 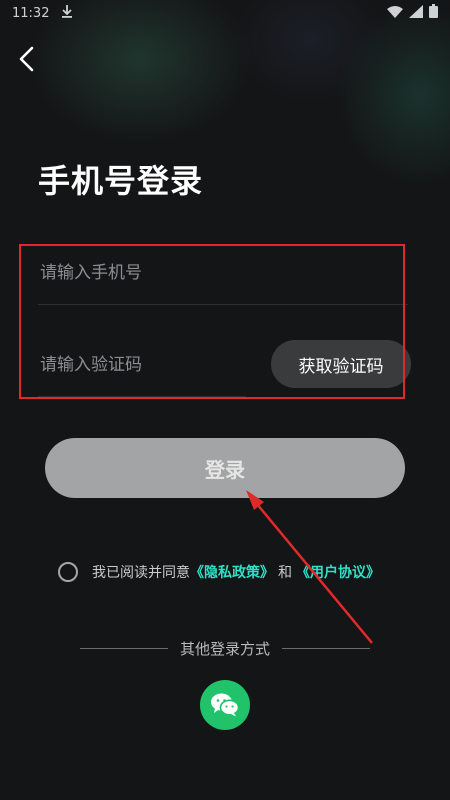 I want to click on chevron-left-icon, so click(x=26, y=59).